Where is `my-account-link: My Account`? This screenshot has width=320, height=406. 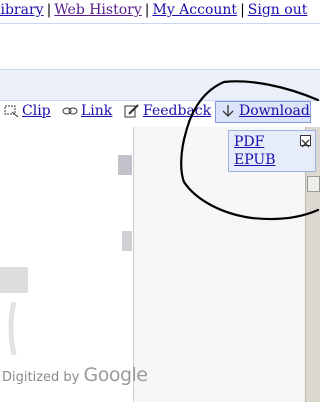
my-account-link: My Account is located at coordinates (194, 10).